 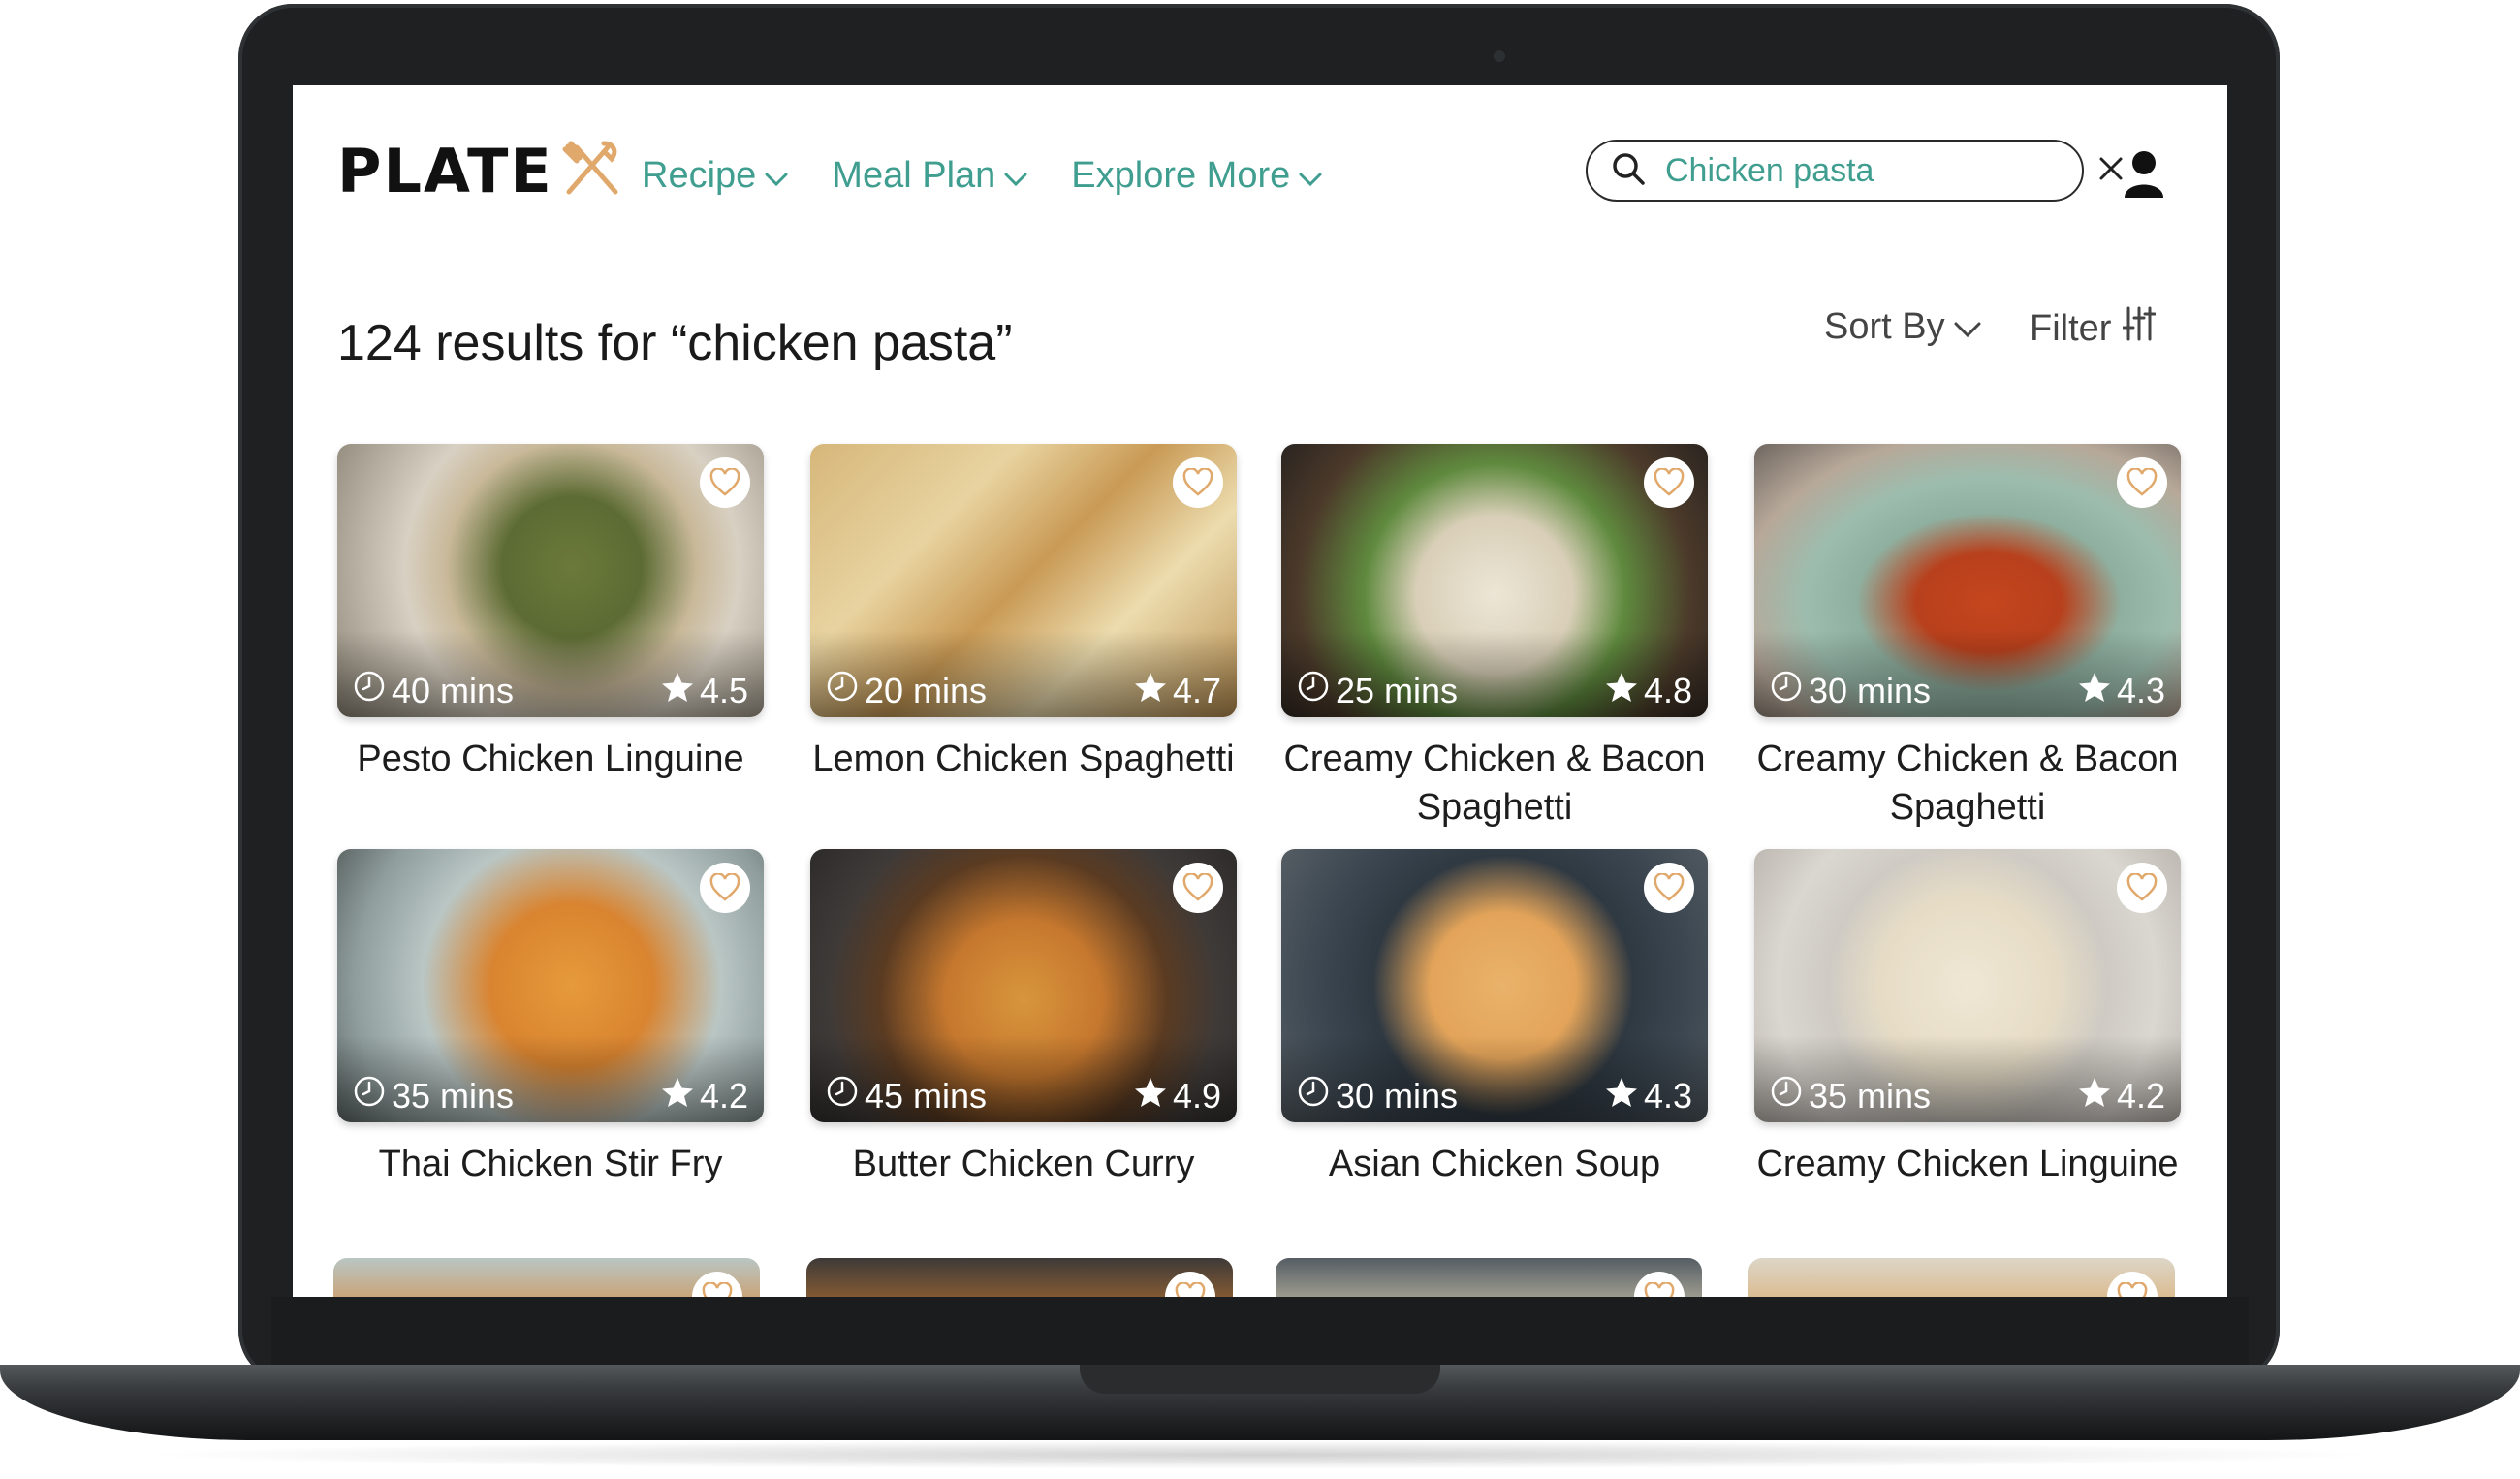 I want to click on recipe-image: 20 mins 4.7, so click(x=1024, y=580).